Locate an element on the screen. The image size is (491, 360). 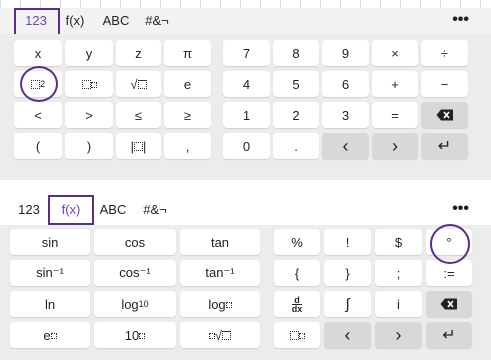
key-e: e is located at coordinates (187, 84).